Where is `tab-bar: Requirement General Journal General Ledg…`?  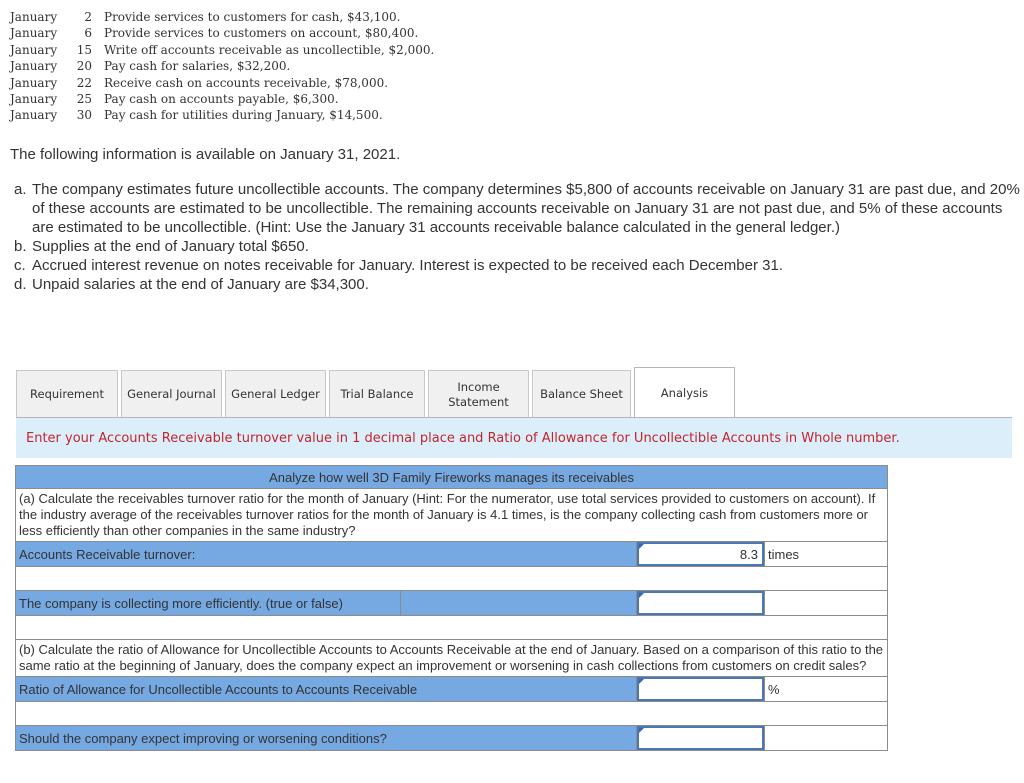 tab-bar: Requirement General Journal General Ledg… is located at coordinates (377, 392).